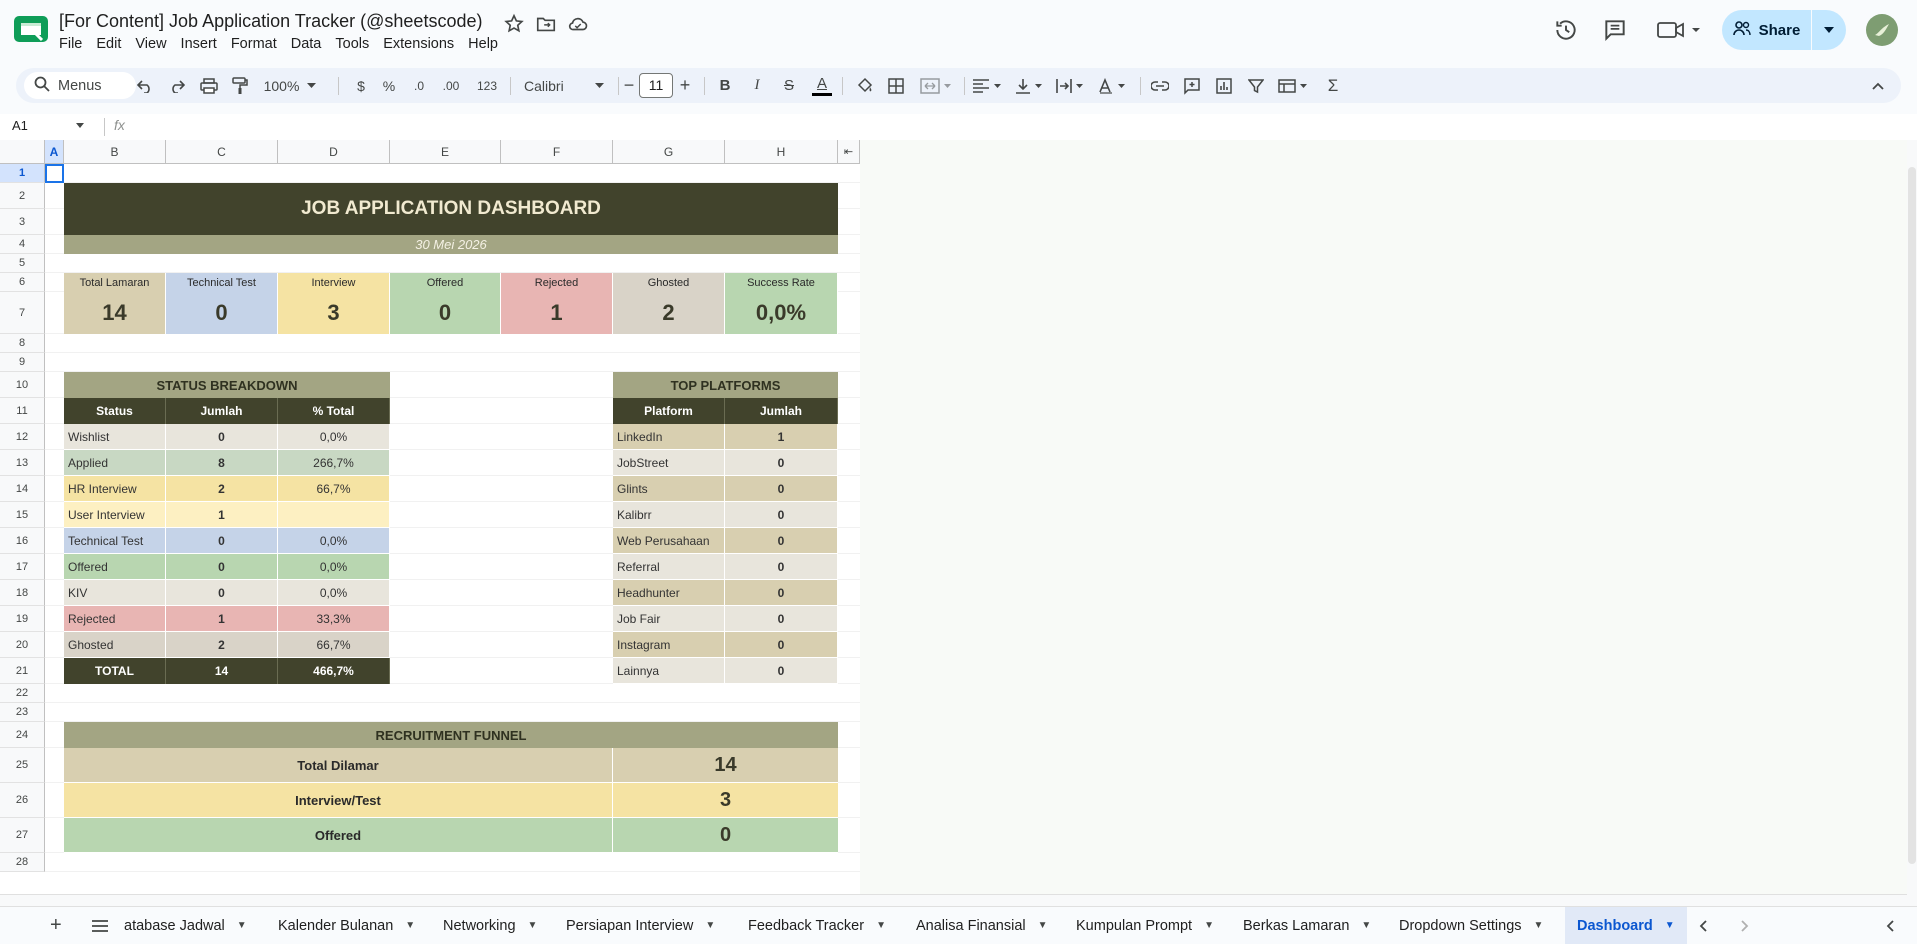 This screenshot has width=1917, height=944. Describe the element at coordinates (22, 343) in the screenshot. I see `row-header: 8` at that location.